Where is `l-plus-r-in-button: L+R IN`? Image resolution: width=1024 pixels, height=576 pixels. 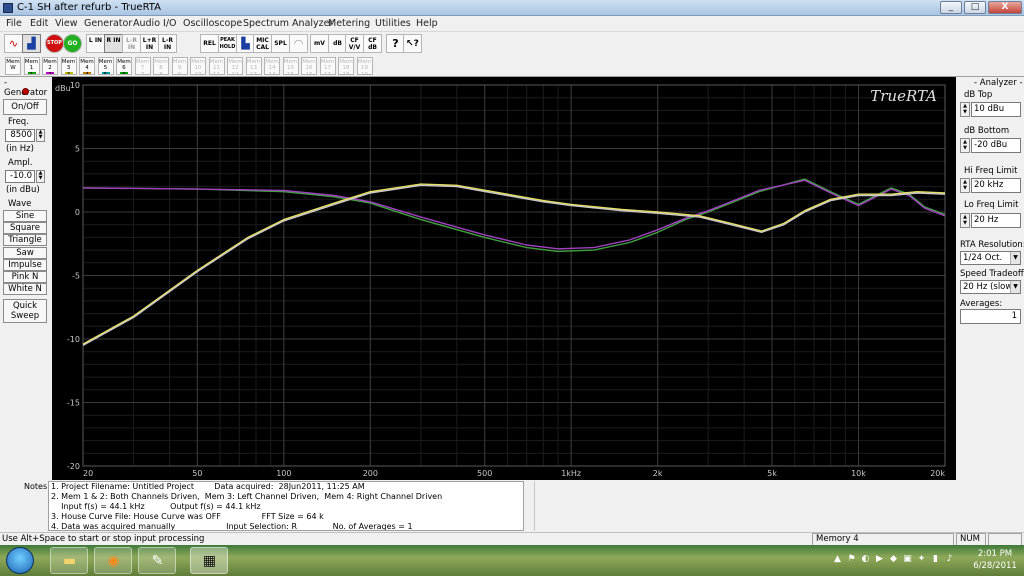
l-plus-r-in-button: L+R IN is located at coordinates (149, 43).